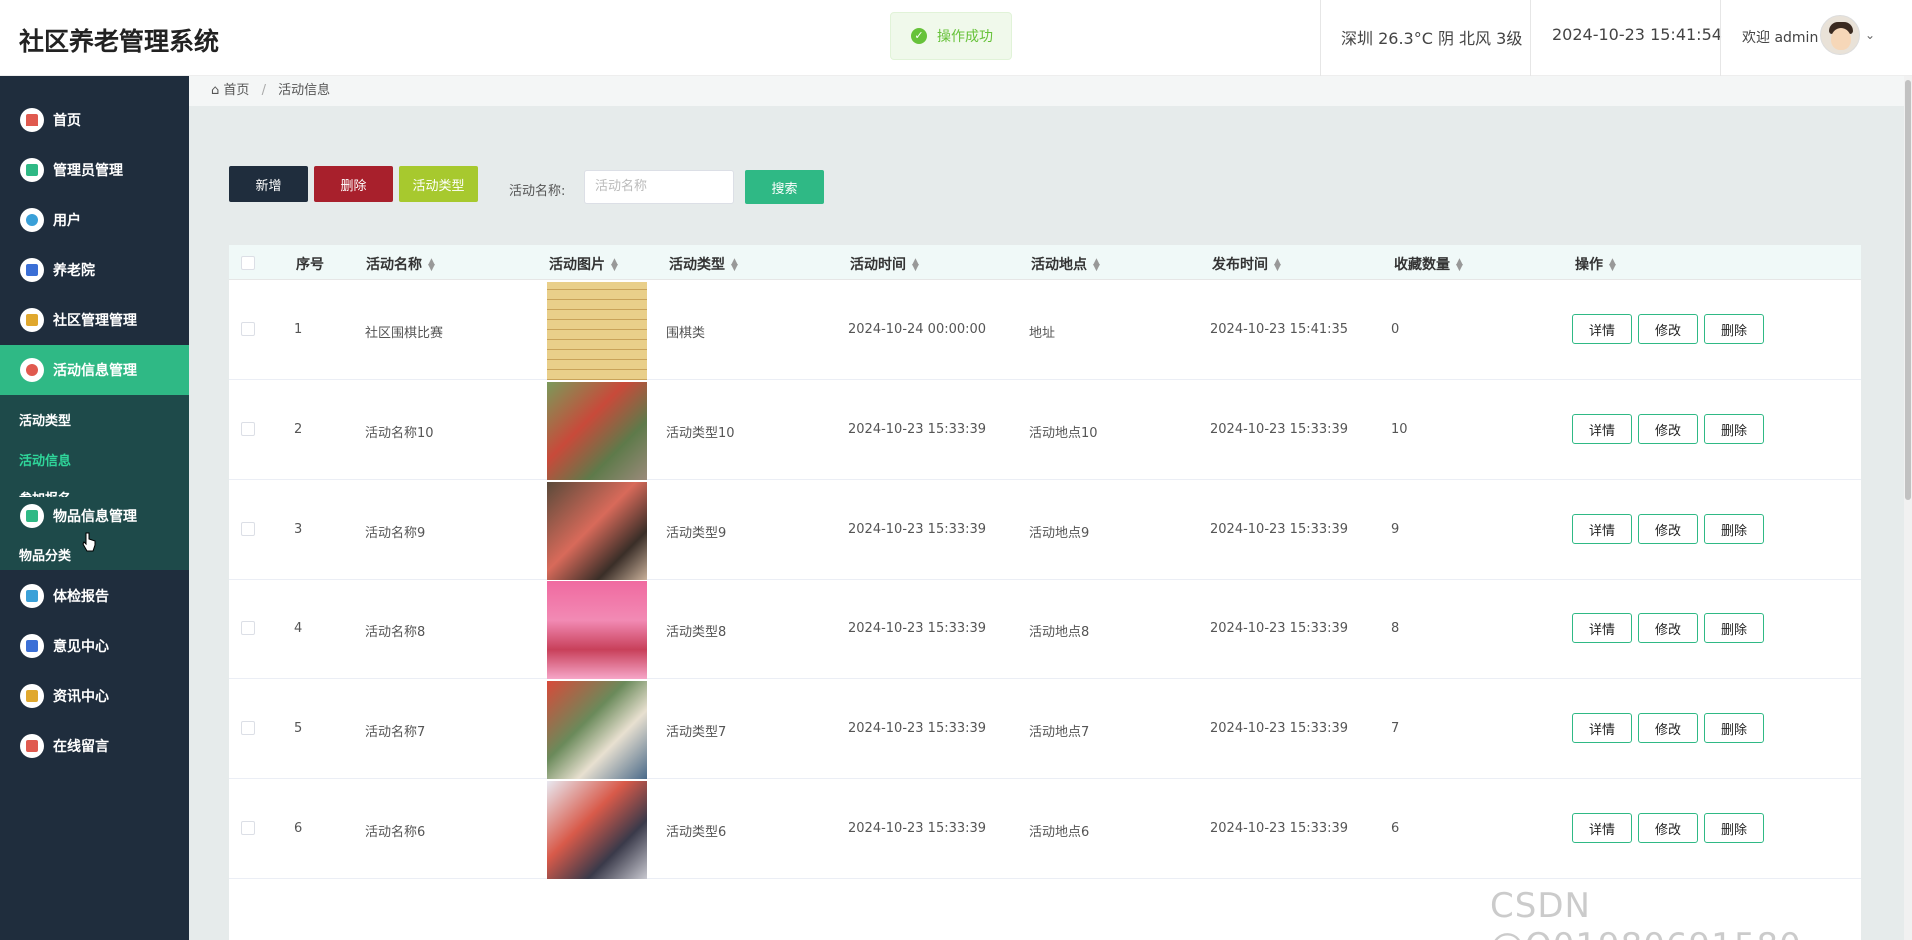 The width and height of the screenshot is (1912, 940). What do you see at coordinates (94, 170) in the screenshot?
I see `sidebar-item-admin: 管理员管理` at bounding box center [94, 170].